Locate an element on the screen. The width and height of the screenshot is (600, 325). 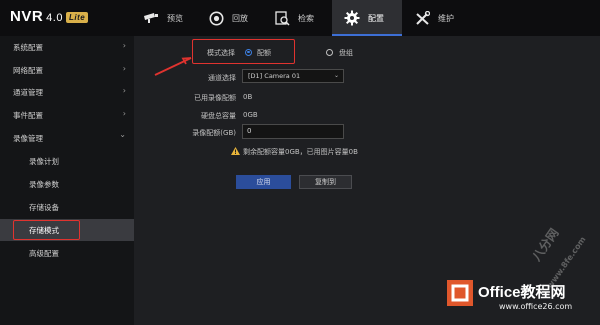
radio-group is located at coordinates (329, 52).